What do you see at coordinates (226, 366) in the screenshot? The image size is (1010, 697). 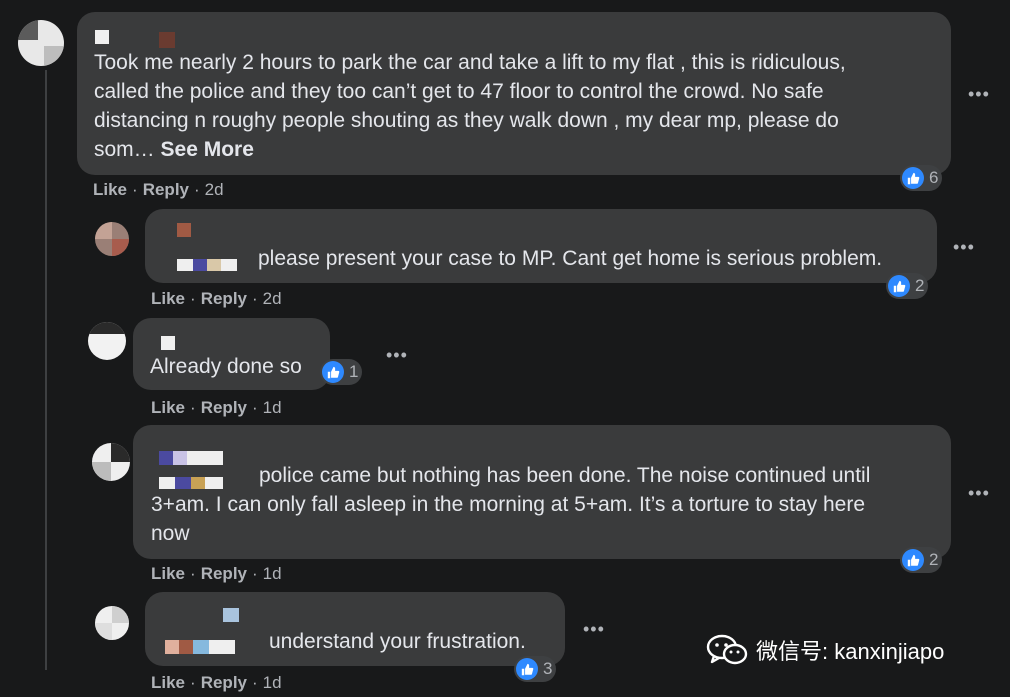 I see `comment-text: Already done so` at bounding box center [226, 366].